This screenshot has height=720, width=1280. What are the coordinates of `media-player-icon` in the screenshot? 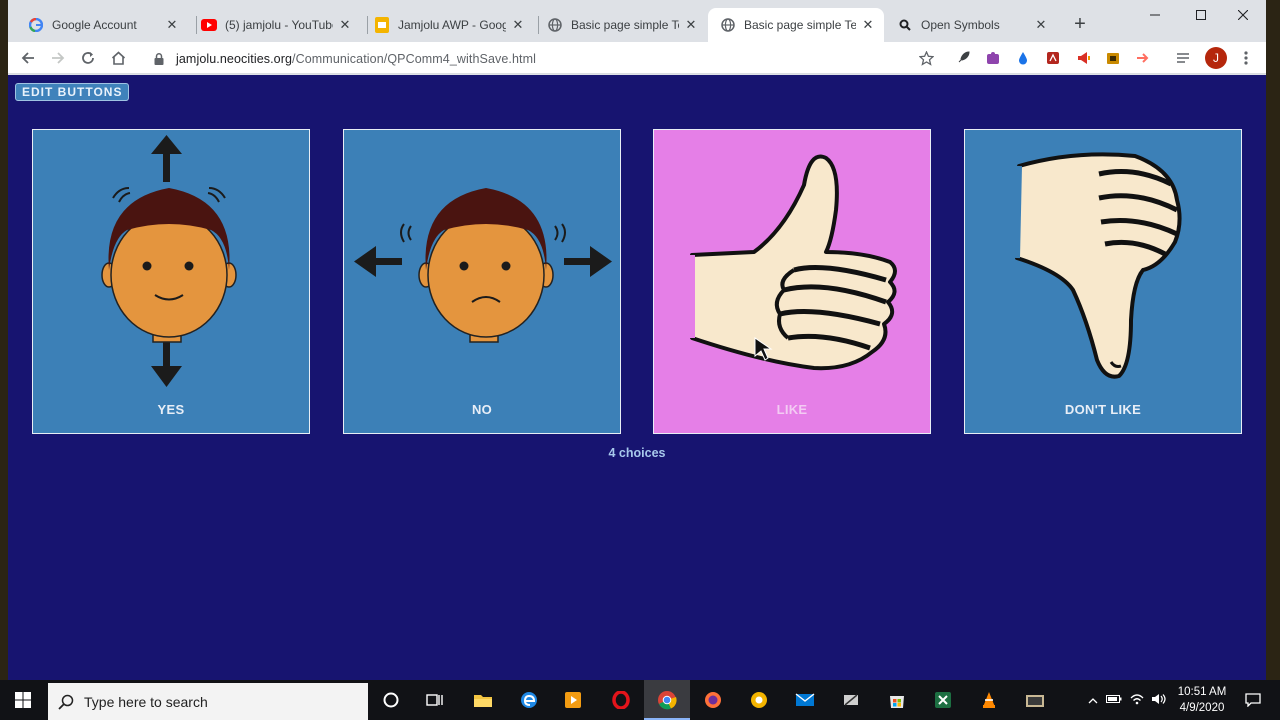 It's located at (573, 700).